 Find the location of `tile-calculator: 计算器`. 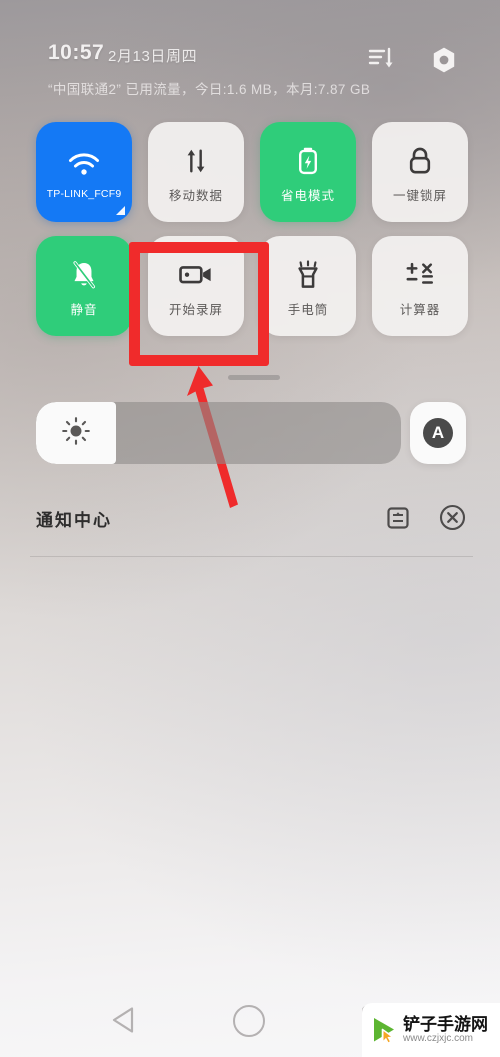

tile-calculator: 计算器 is located at coordinates (420, 286).